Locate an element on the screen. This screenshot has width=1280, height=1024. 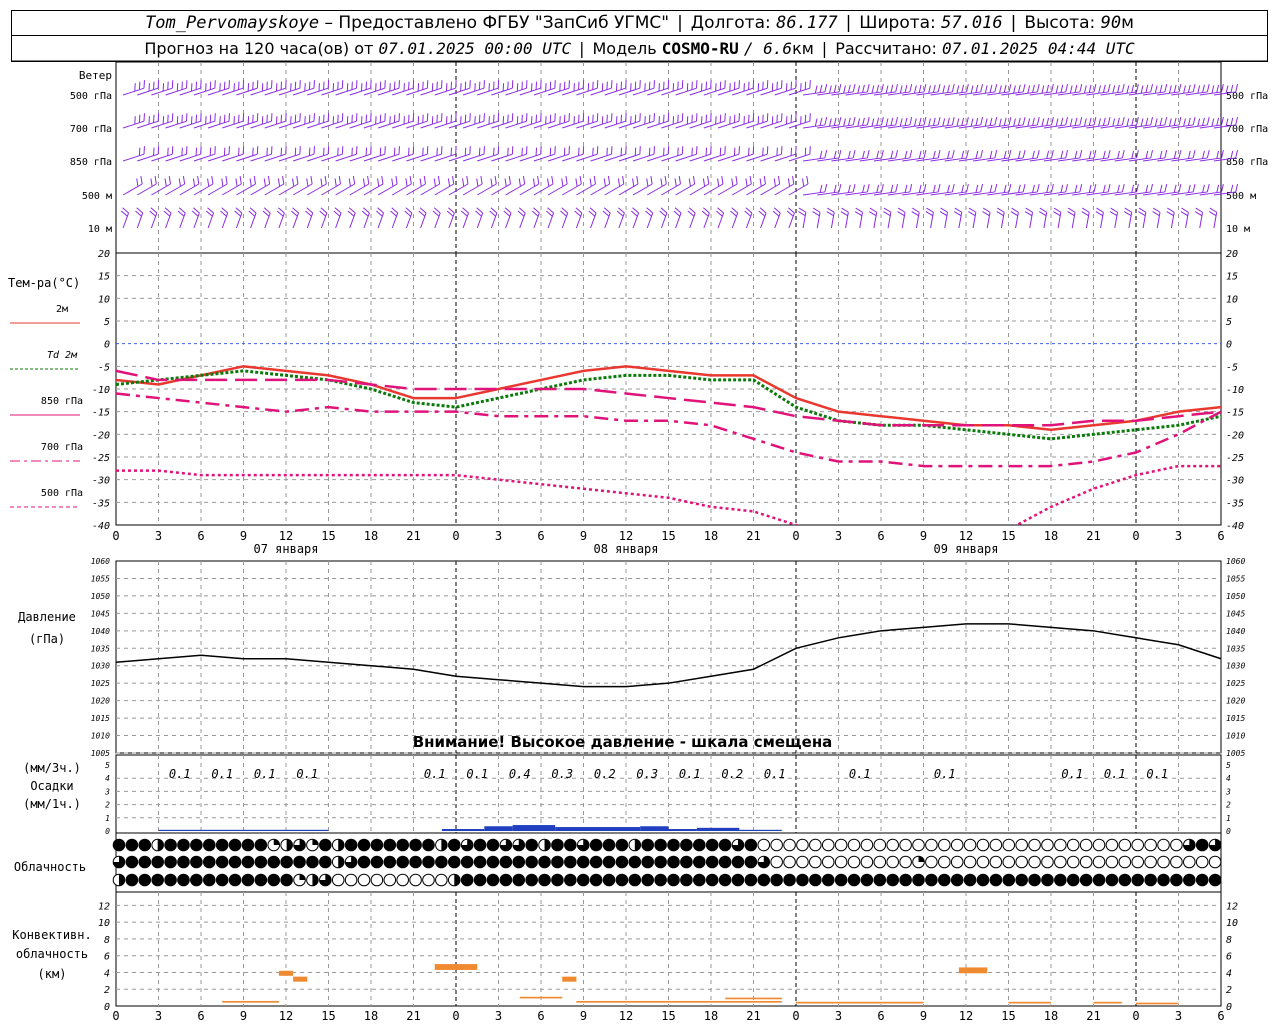
precip-bar is located at coordinates (598, 829).